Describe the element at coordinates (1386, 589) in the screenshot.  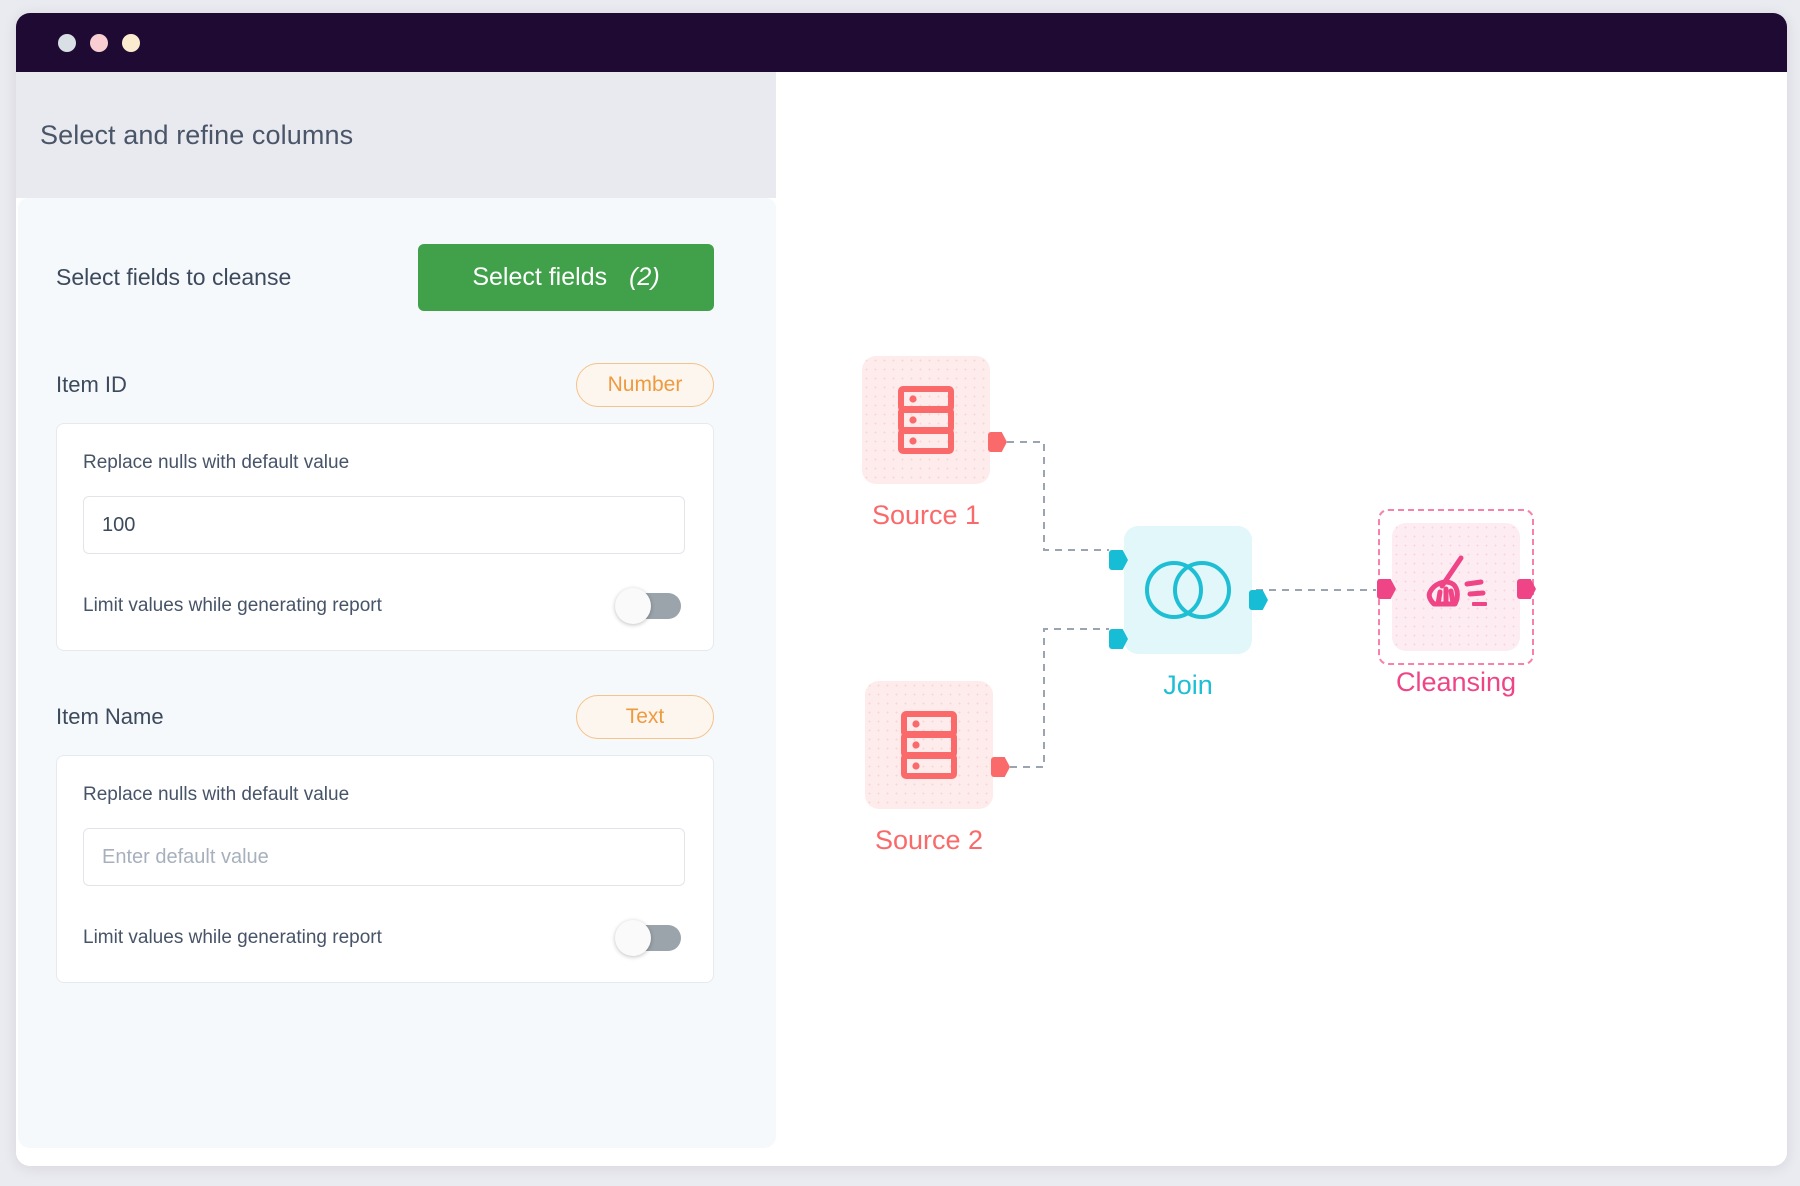
I see `input-port` at that location.